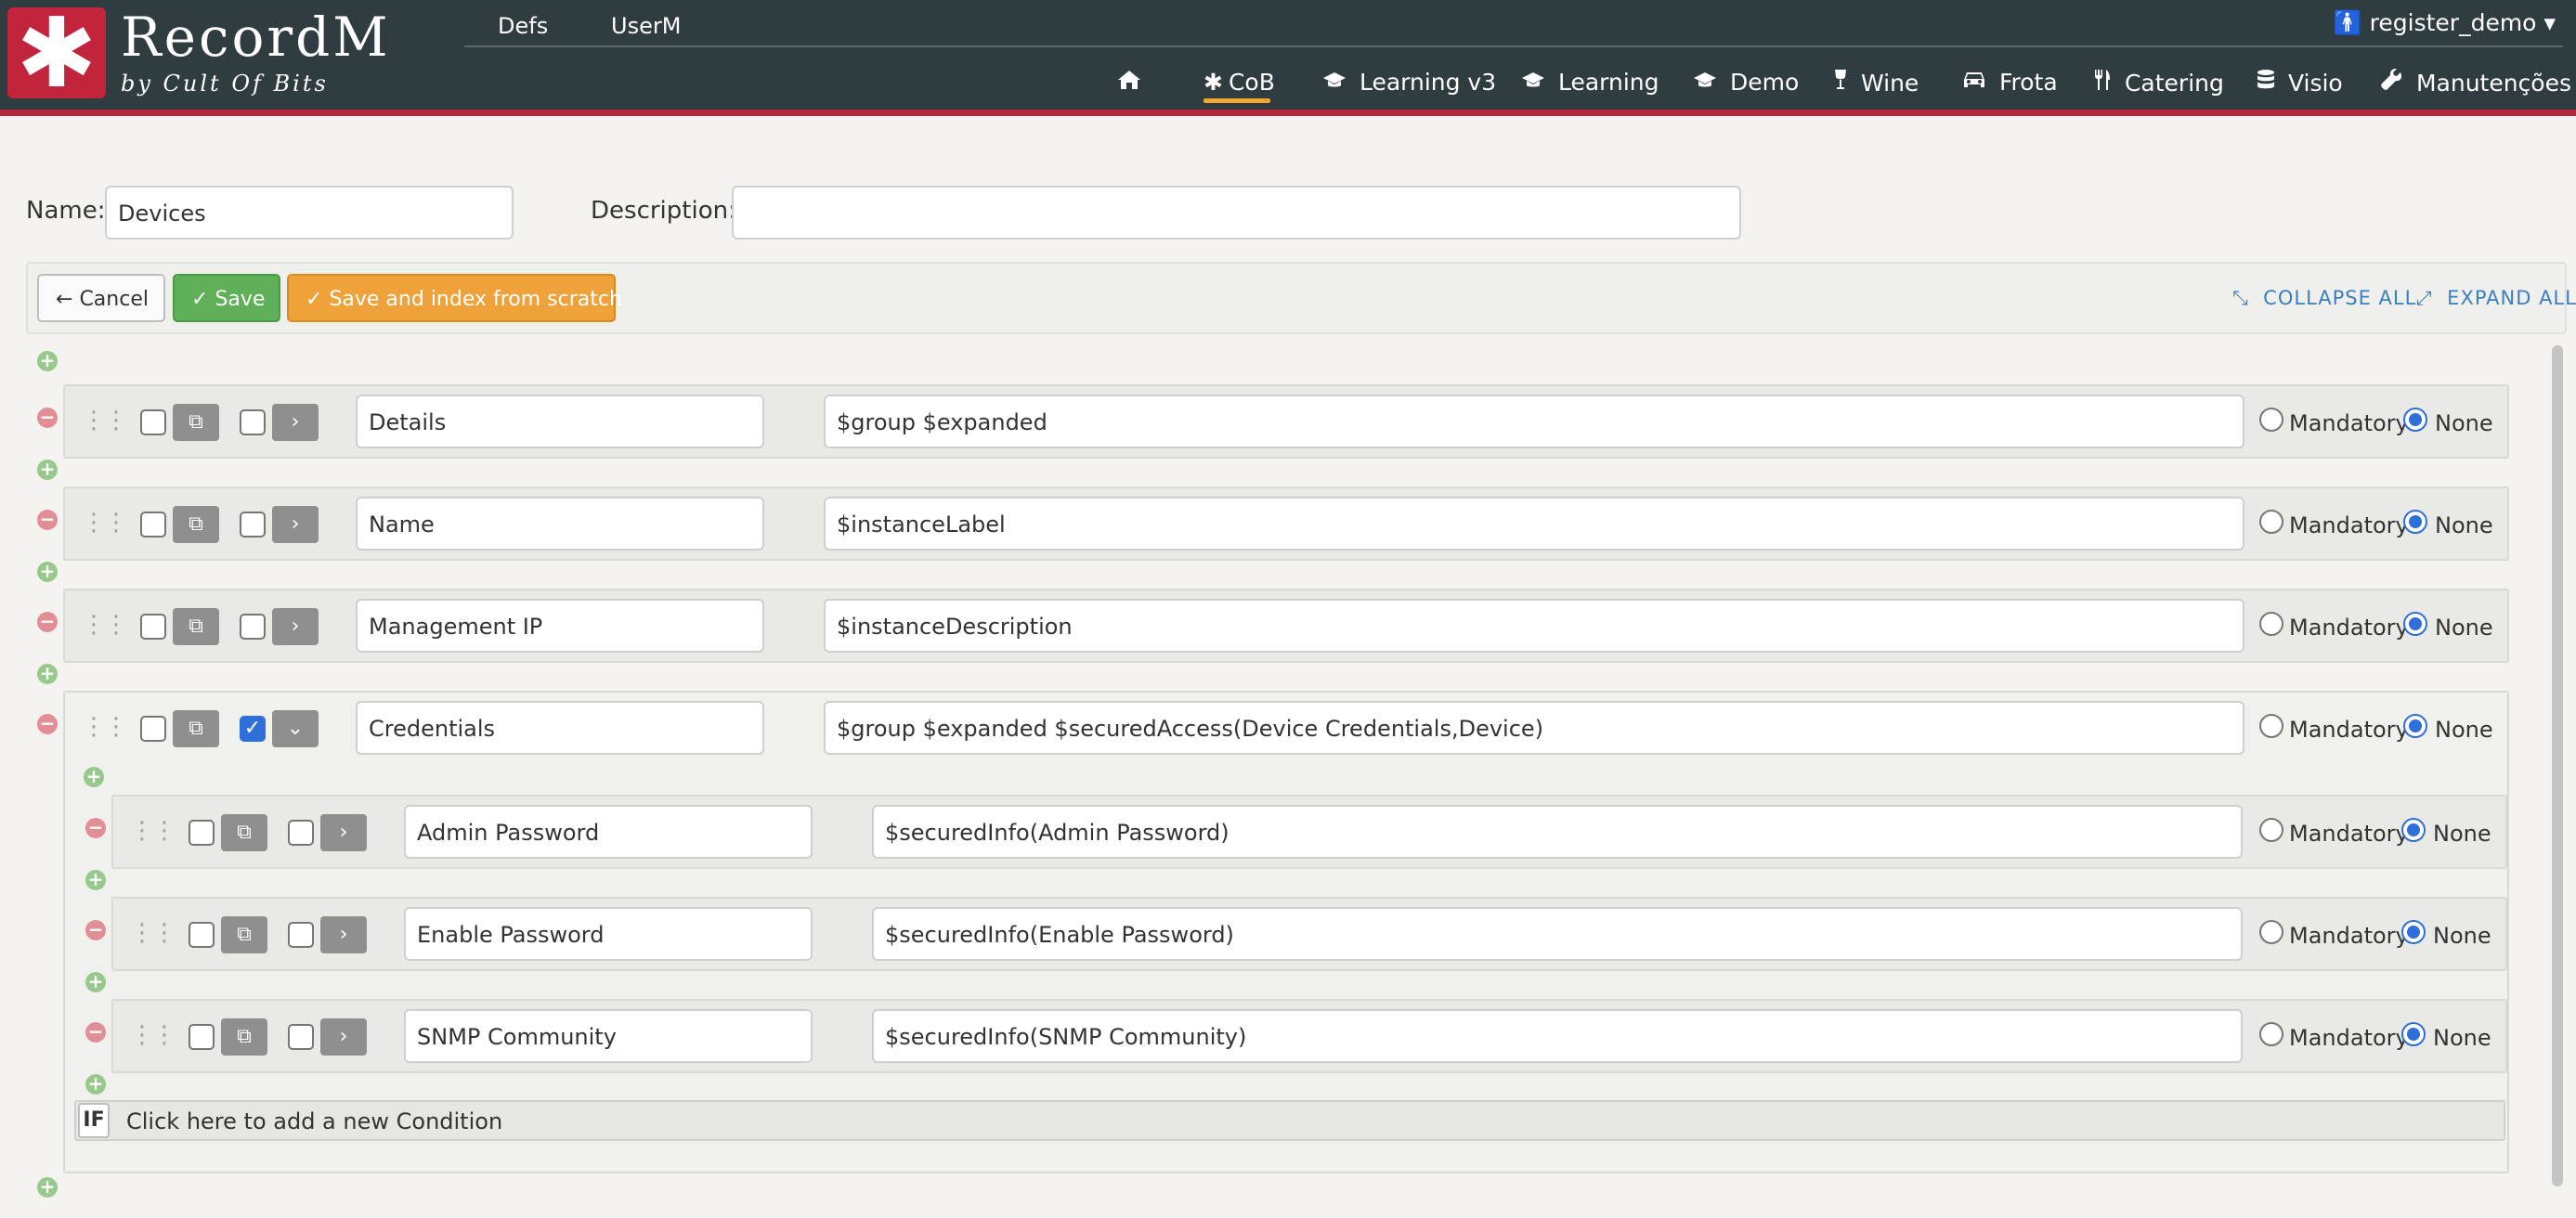 Image resolution: width=2576 pixels, height=1218 pixels. Describe the element at coordinates (256, 37) in the screenshot. I see `app-title: RecordM` at that location.